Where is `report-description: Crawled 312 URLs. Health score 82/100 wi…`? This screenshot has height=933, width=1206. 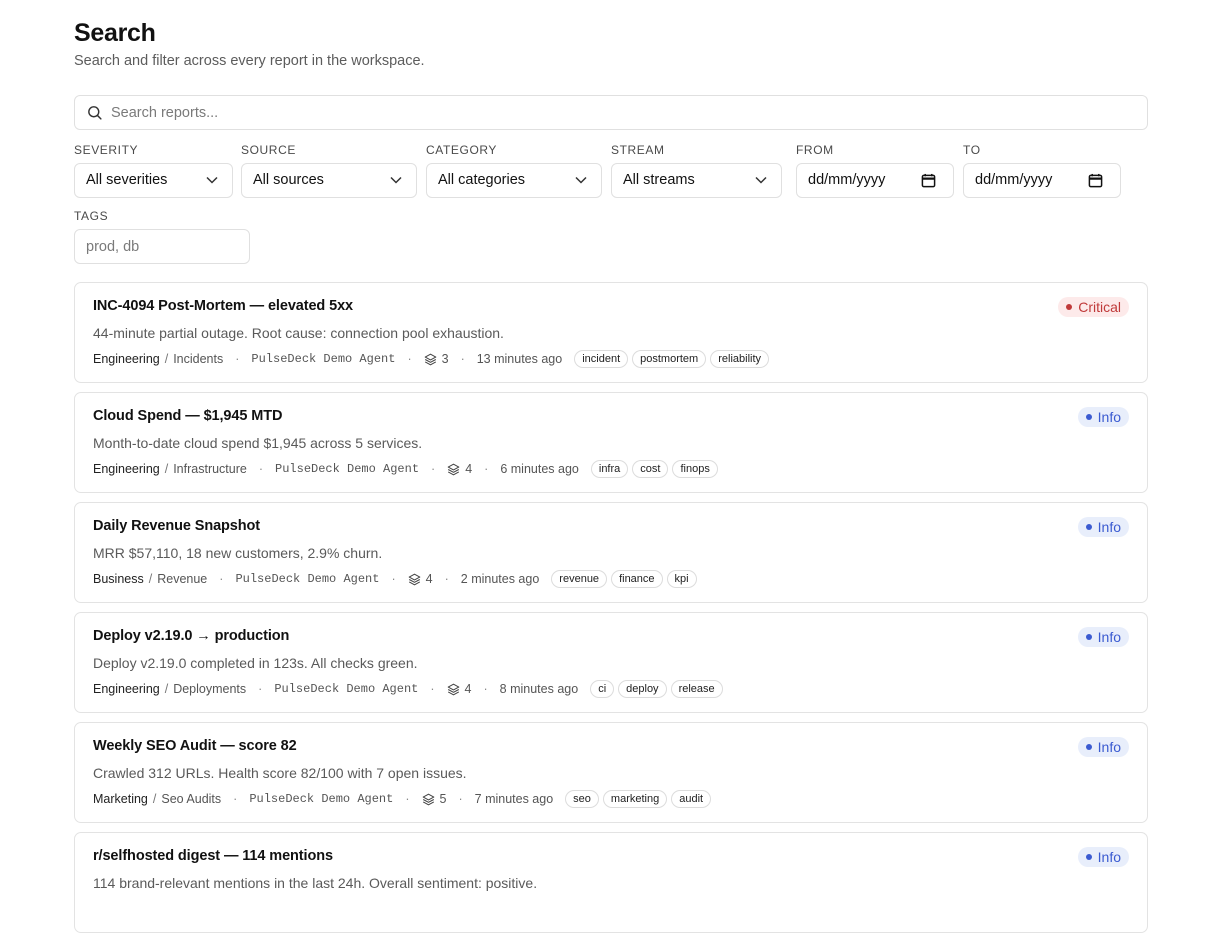
report-description: Crawled 312 URLs. Health score 82/100 wi… is located at coordinates (280, 773).